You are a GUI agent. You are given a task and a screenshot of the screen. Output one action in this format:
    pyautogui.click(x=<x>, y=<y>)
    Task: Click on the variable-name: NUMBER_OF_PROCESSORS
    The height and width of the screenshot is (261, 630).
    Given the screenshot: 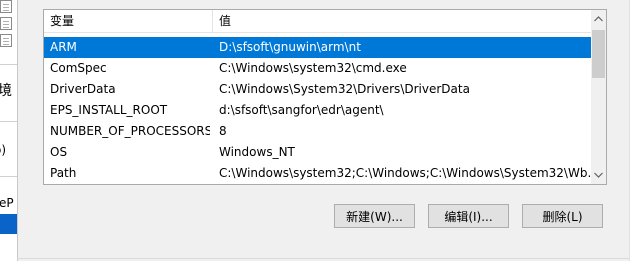 What is the action you would take?
    pyautogui.click(x=130, y=131)
    